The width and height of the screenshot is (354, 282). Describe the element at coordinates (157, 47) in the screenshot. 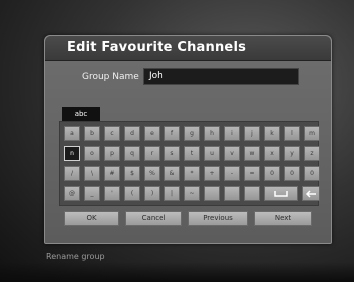

I see `dialog-title: Edit Favourite Channels` at that location.